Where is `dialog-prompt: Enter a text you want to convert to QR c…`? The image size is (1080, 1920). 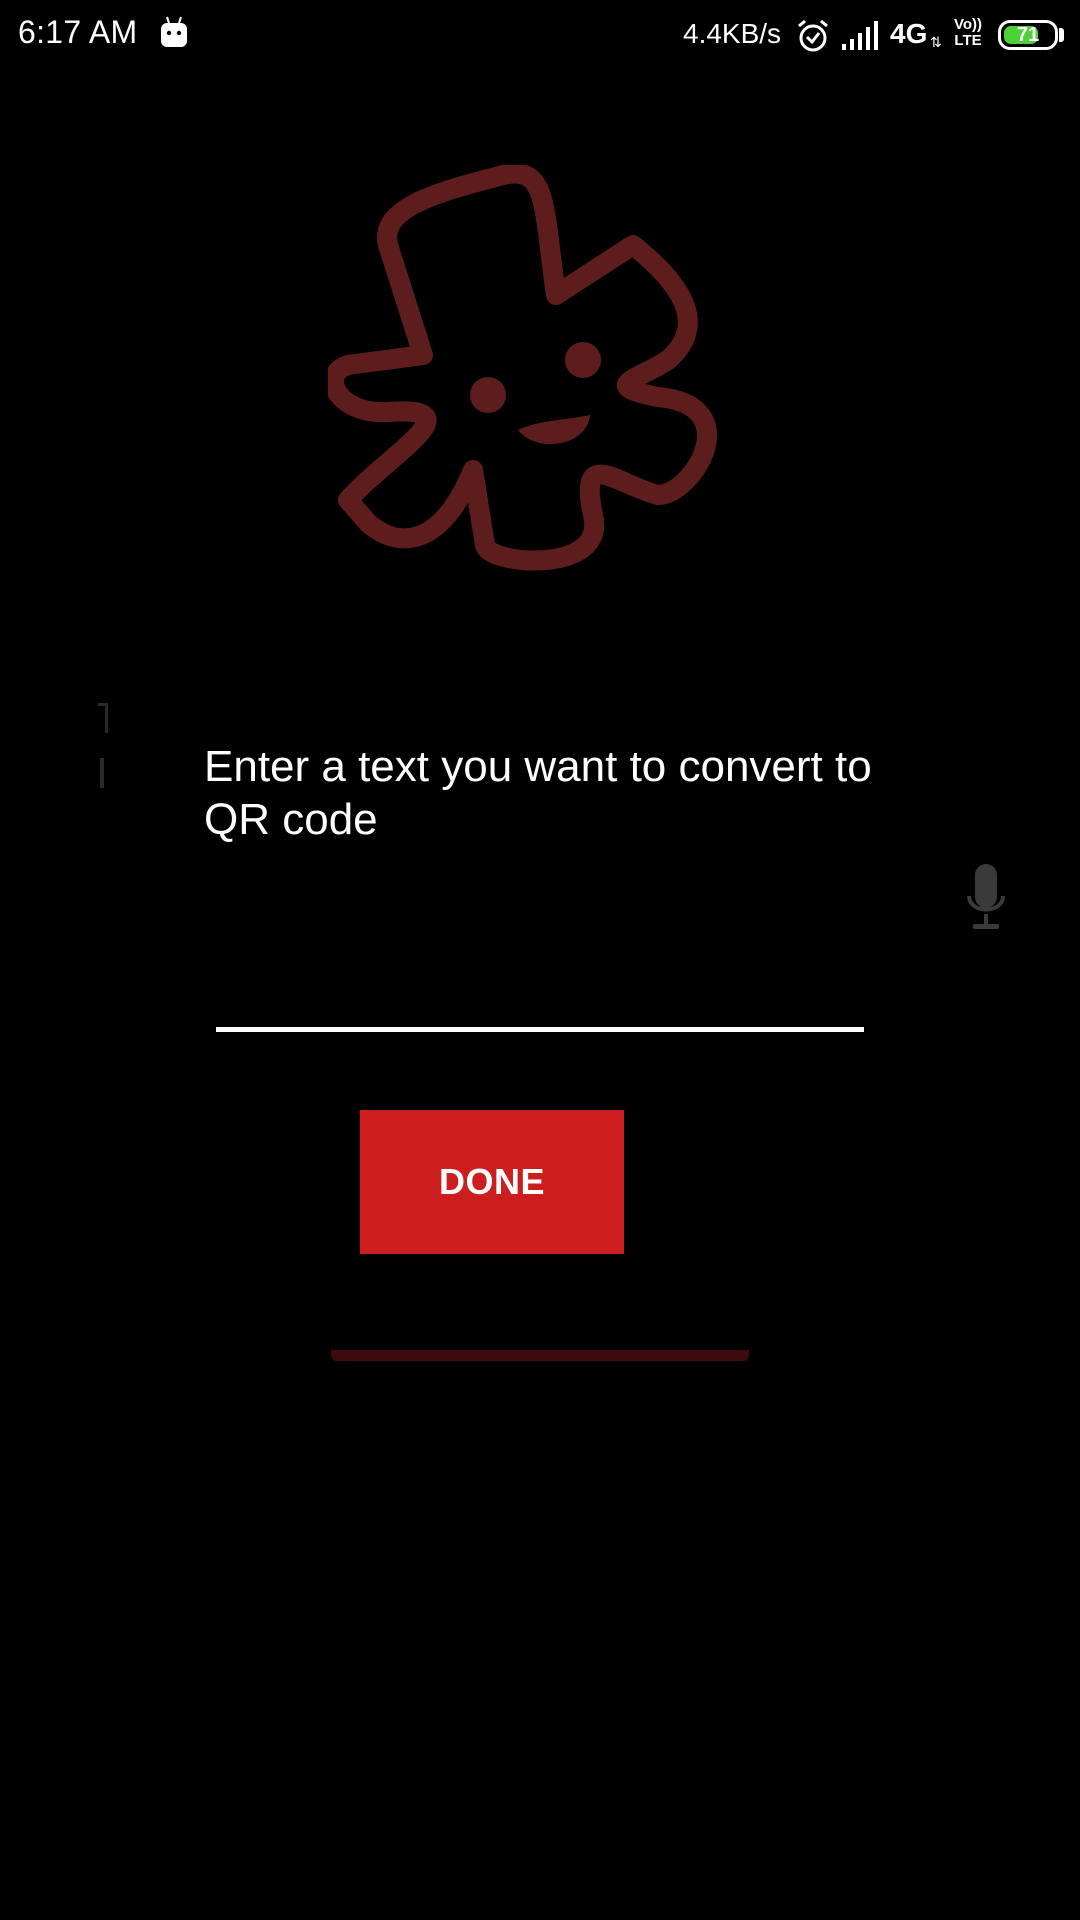
dialog-prompt: Enter a text you want to convert to QR c… is located at coordinates (538, 793).